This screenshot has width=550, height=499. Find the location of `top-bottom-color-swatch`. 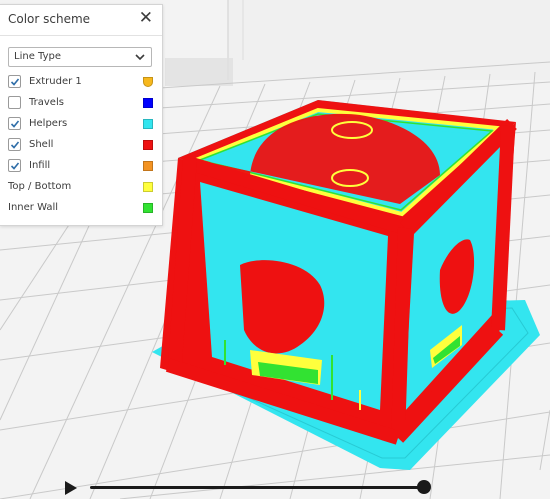

top-bottom-color-swatch is located at coordinates (148, 187).